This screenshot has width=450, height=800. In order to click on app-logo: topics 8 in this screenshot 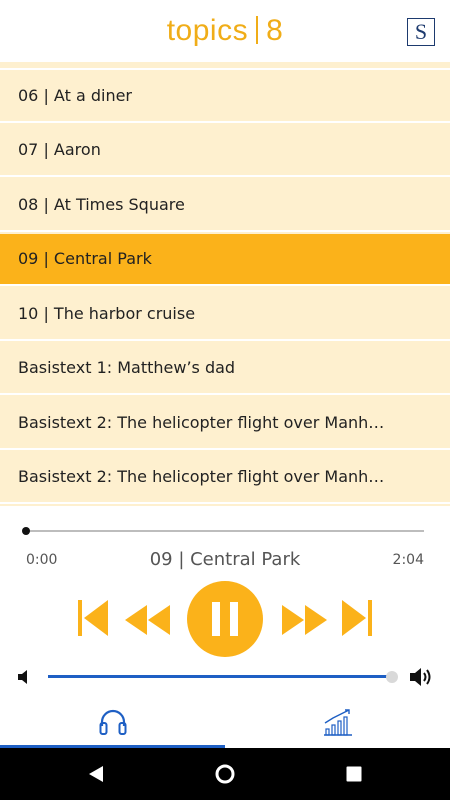, I will do `click(225, 31)`.